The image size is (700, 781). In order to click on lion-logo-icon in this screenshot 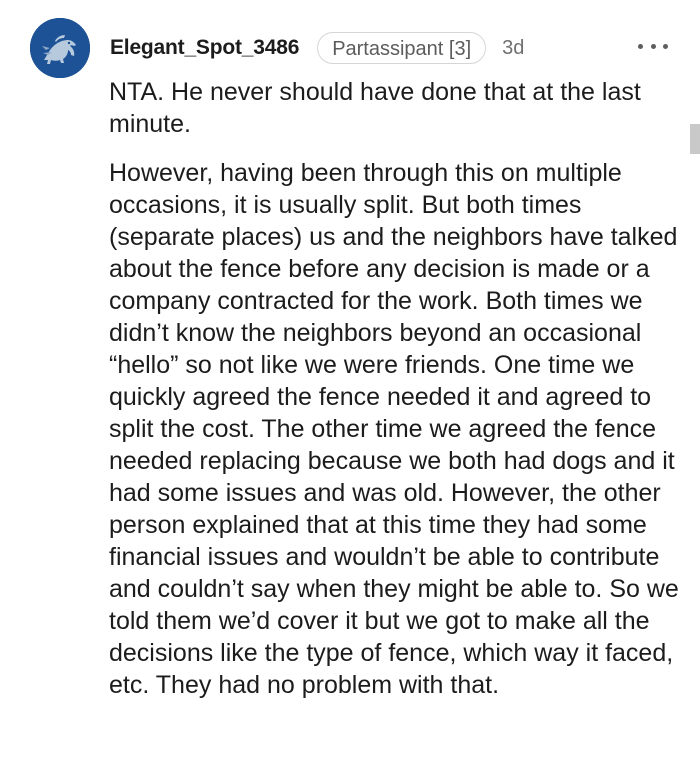, I will do `click(60, 48)`.